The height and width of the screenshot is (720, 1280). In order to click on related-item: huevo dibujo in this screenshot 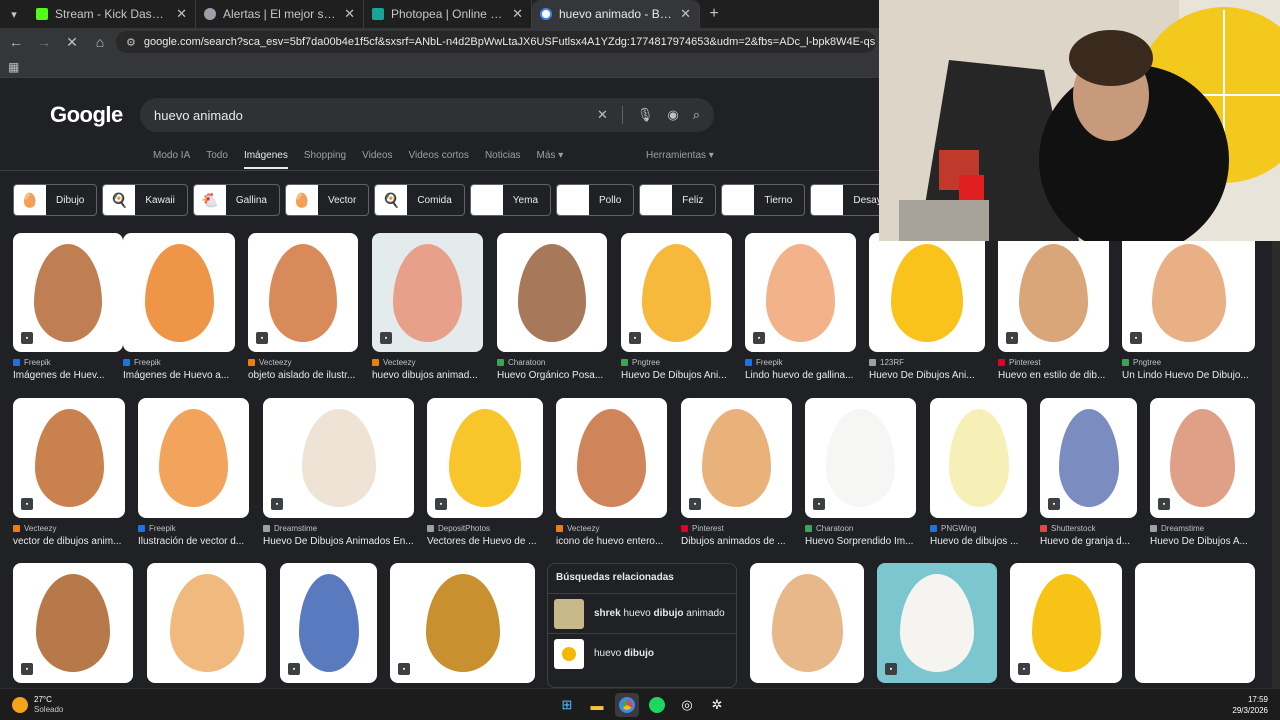, I will do `click(642, 653)`.